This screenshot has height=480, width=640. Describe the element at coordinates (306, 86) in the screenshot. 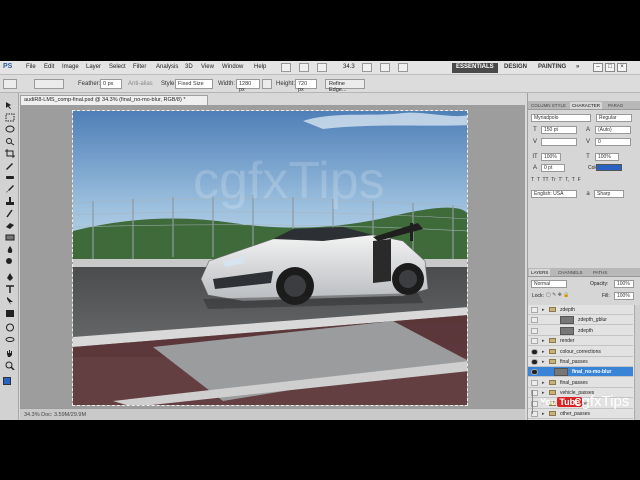

I see `height-input: 720 px` at that location.